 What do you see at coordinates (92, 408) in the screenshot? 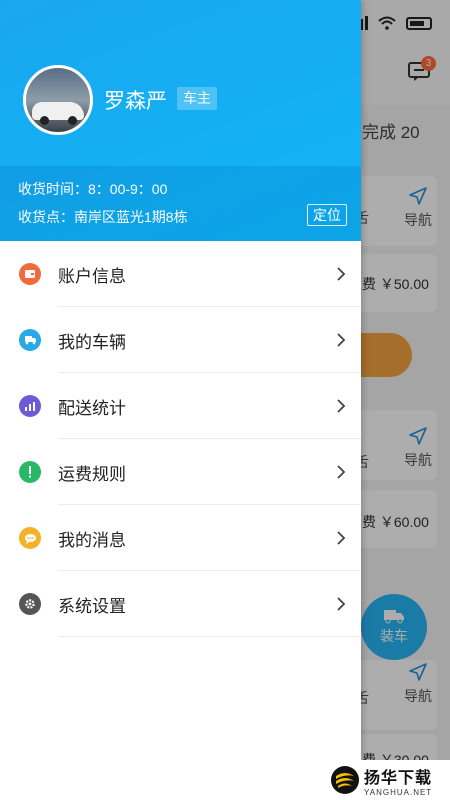
I see `menu-item-label: 配送统计` at bounding box center [92, 408].